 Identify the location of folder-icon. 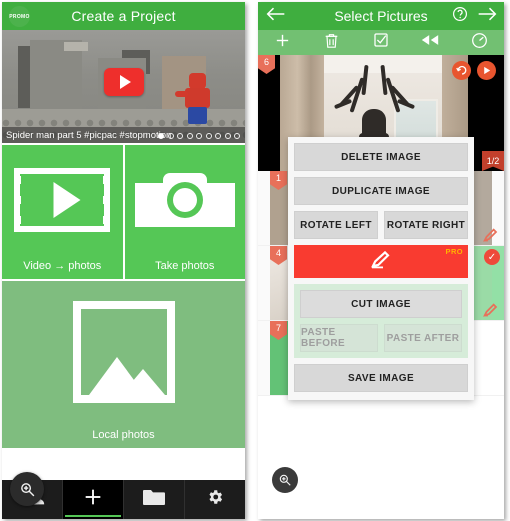
(154, 499).